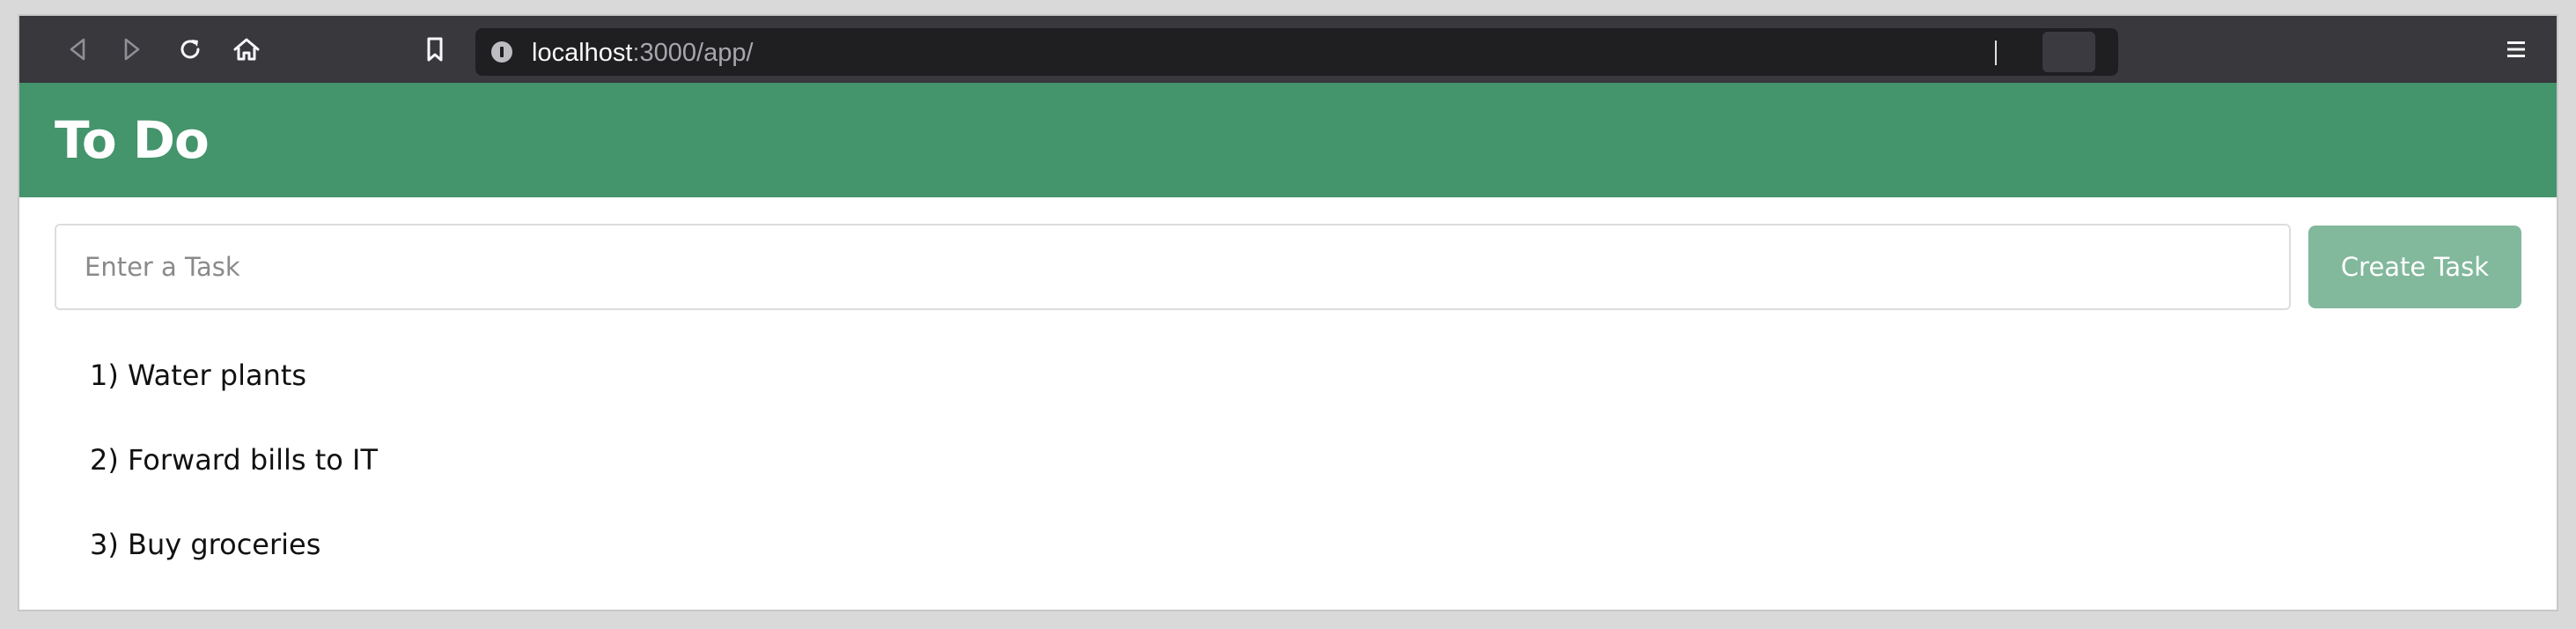 This screenshot has height=629, width=2576. I want to click on home-icon, so click(247, 49).